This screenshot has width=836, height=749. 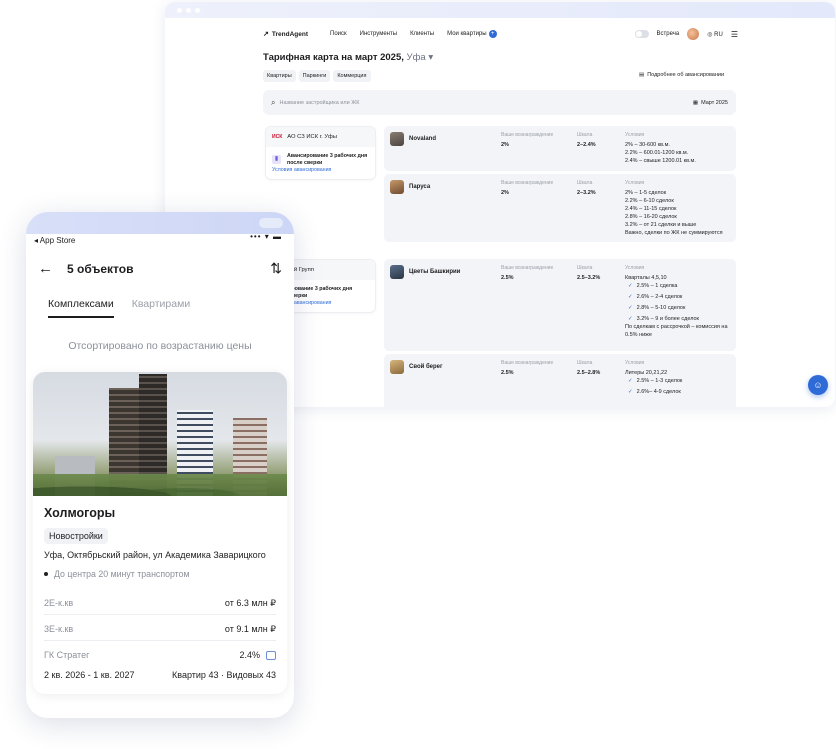 I want to click on condition-line: Важно, сделки по ЖК не суммируются, so click(x=674, y=232).